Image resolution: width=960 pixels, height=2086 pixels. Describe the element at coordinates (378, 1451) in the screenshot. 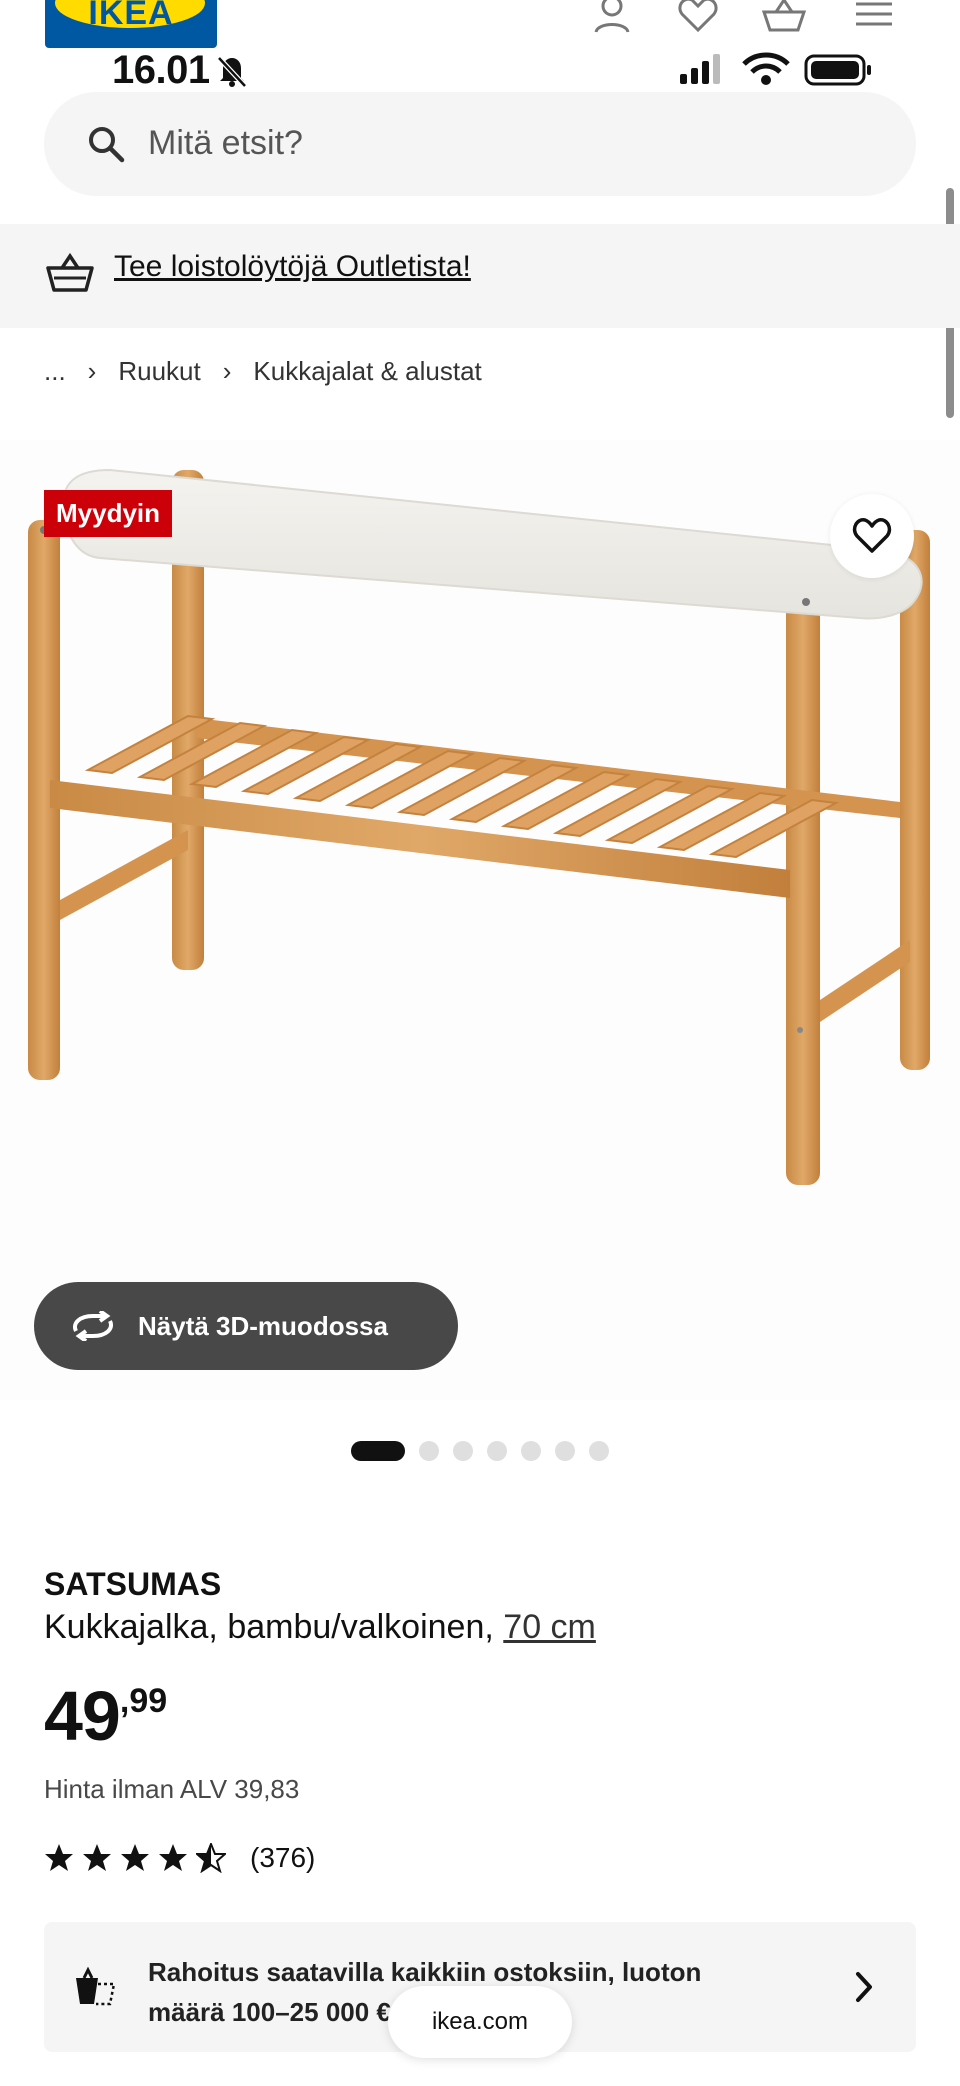

I see `pagination-dot-active` at that location.